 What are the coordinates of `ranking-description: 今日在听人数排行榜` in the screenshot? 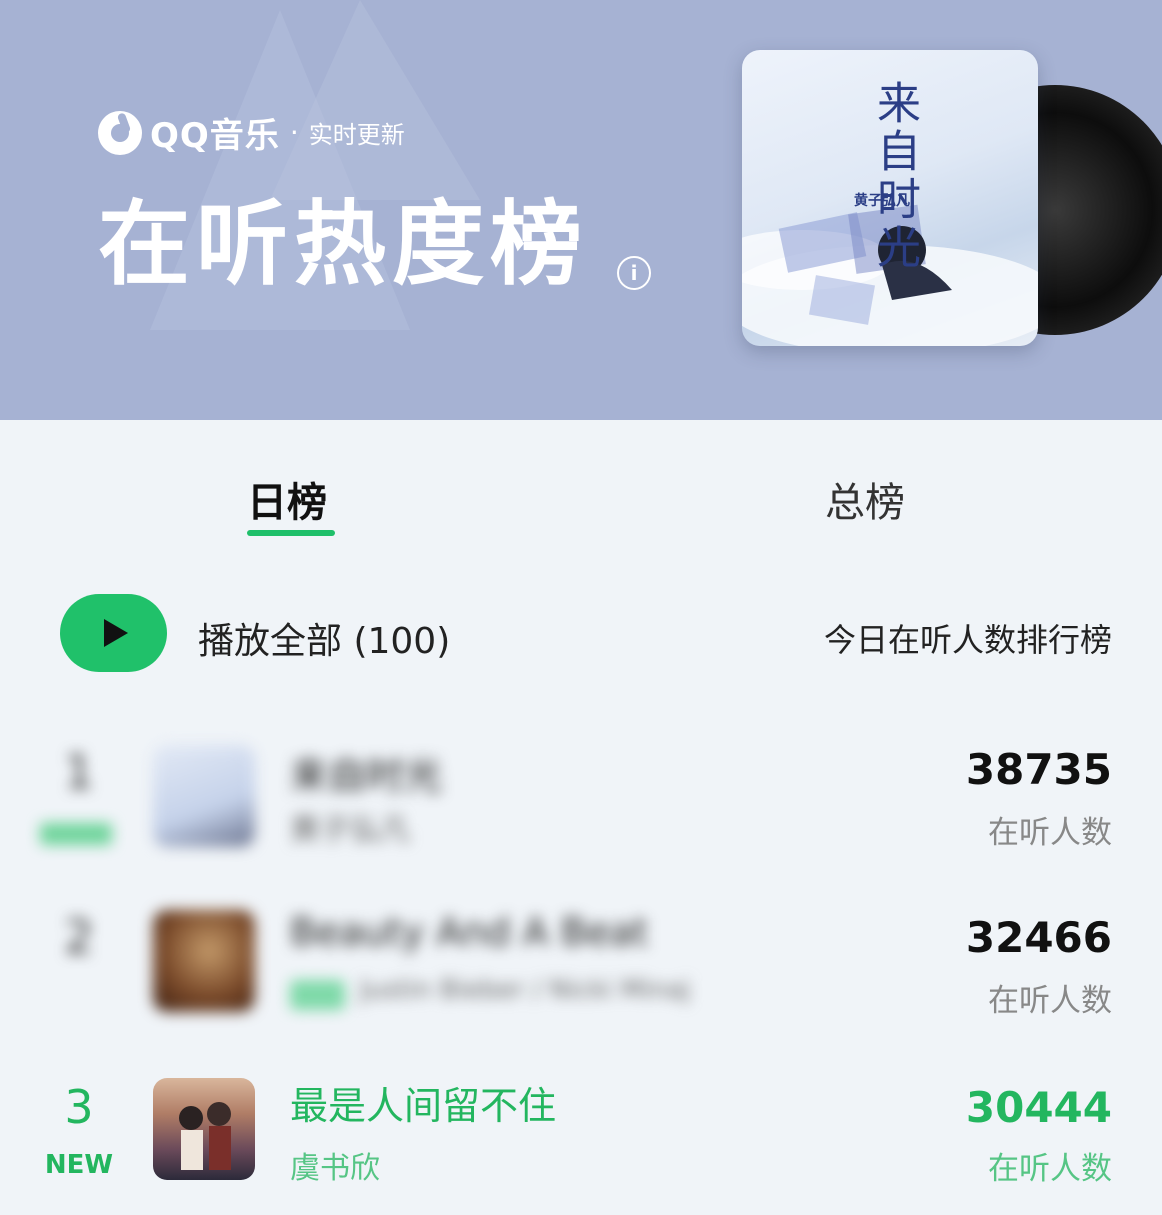 It's located at (967, 640).